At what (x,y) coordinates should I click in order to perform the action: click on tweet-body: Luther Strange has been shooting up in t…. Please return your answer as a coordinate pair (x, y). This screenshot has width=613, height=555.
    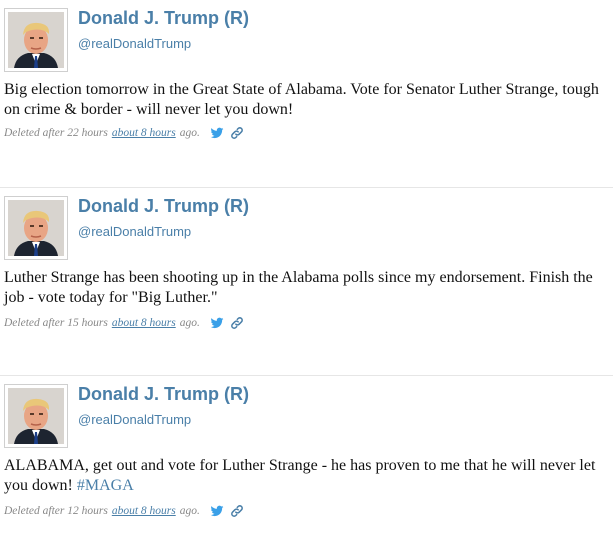
    Looking at the image, I should click on (298, 287).